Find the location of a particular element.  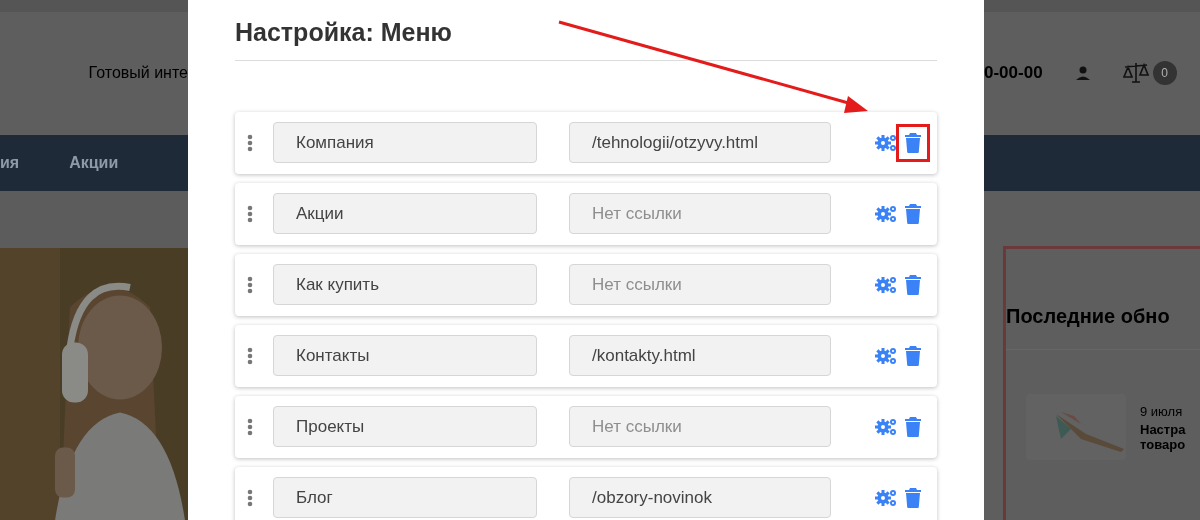

nav-link: ия is located at coordinates (10, 163).